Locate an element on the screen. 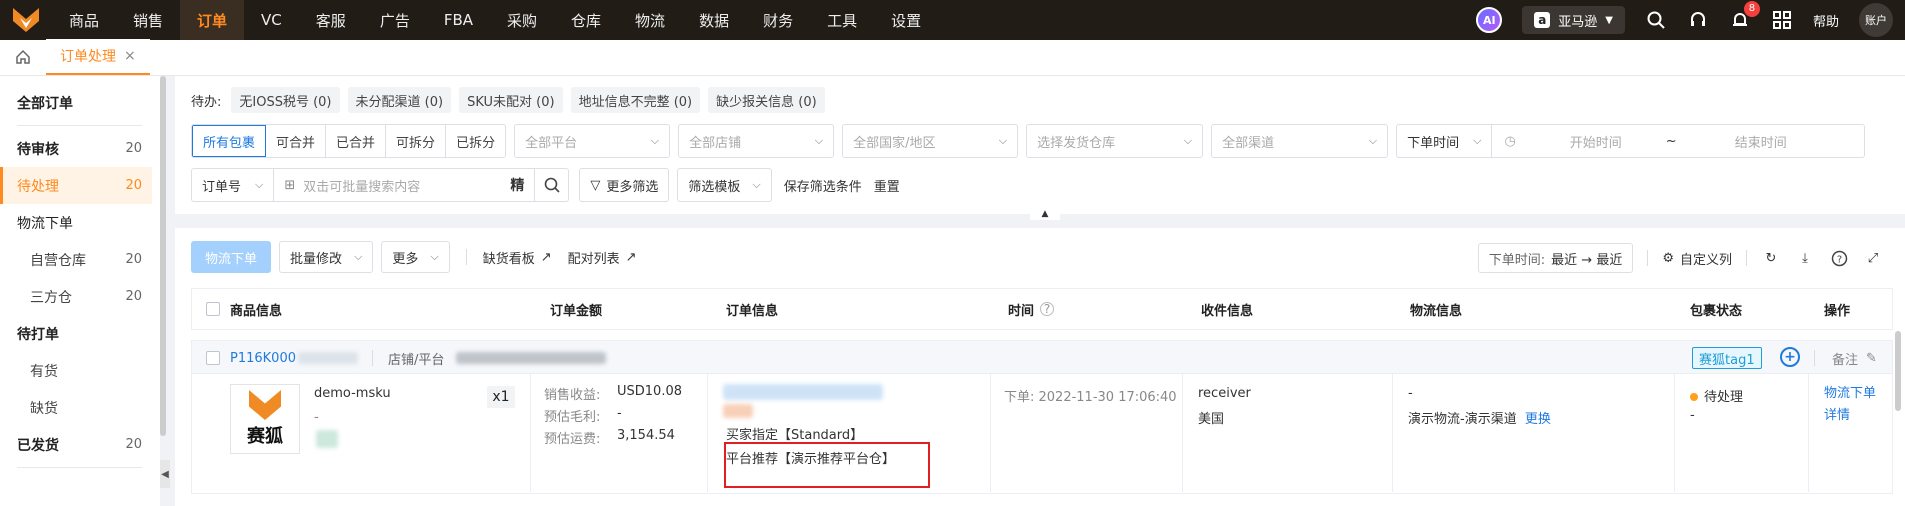 The height and width of the screenshot is (506, 1905). sidebar-item-pending-processing: 待处理 20 is located at coordinates (76, 185).